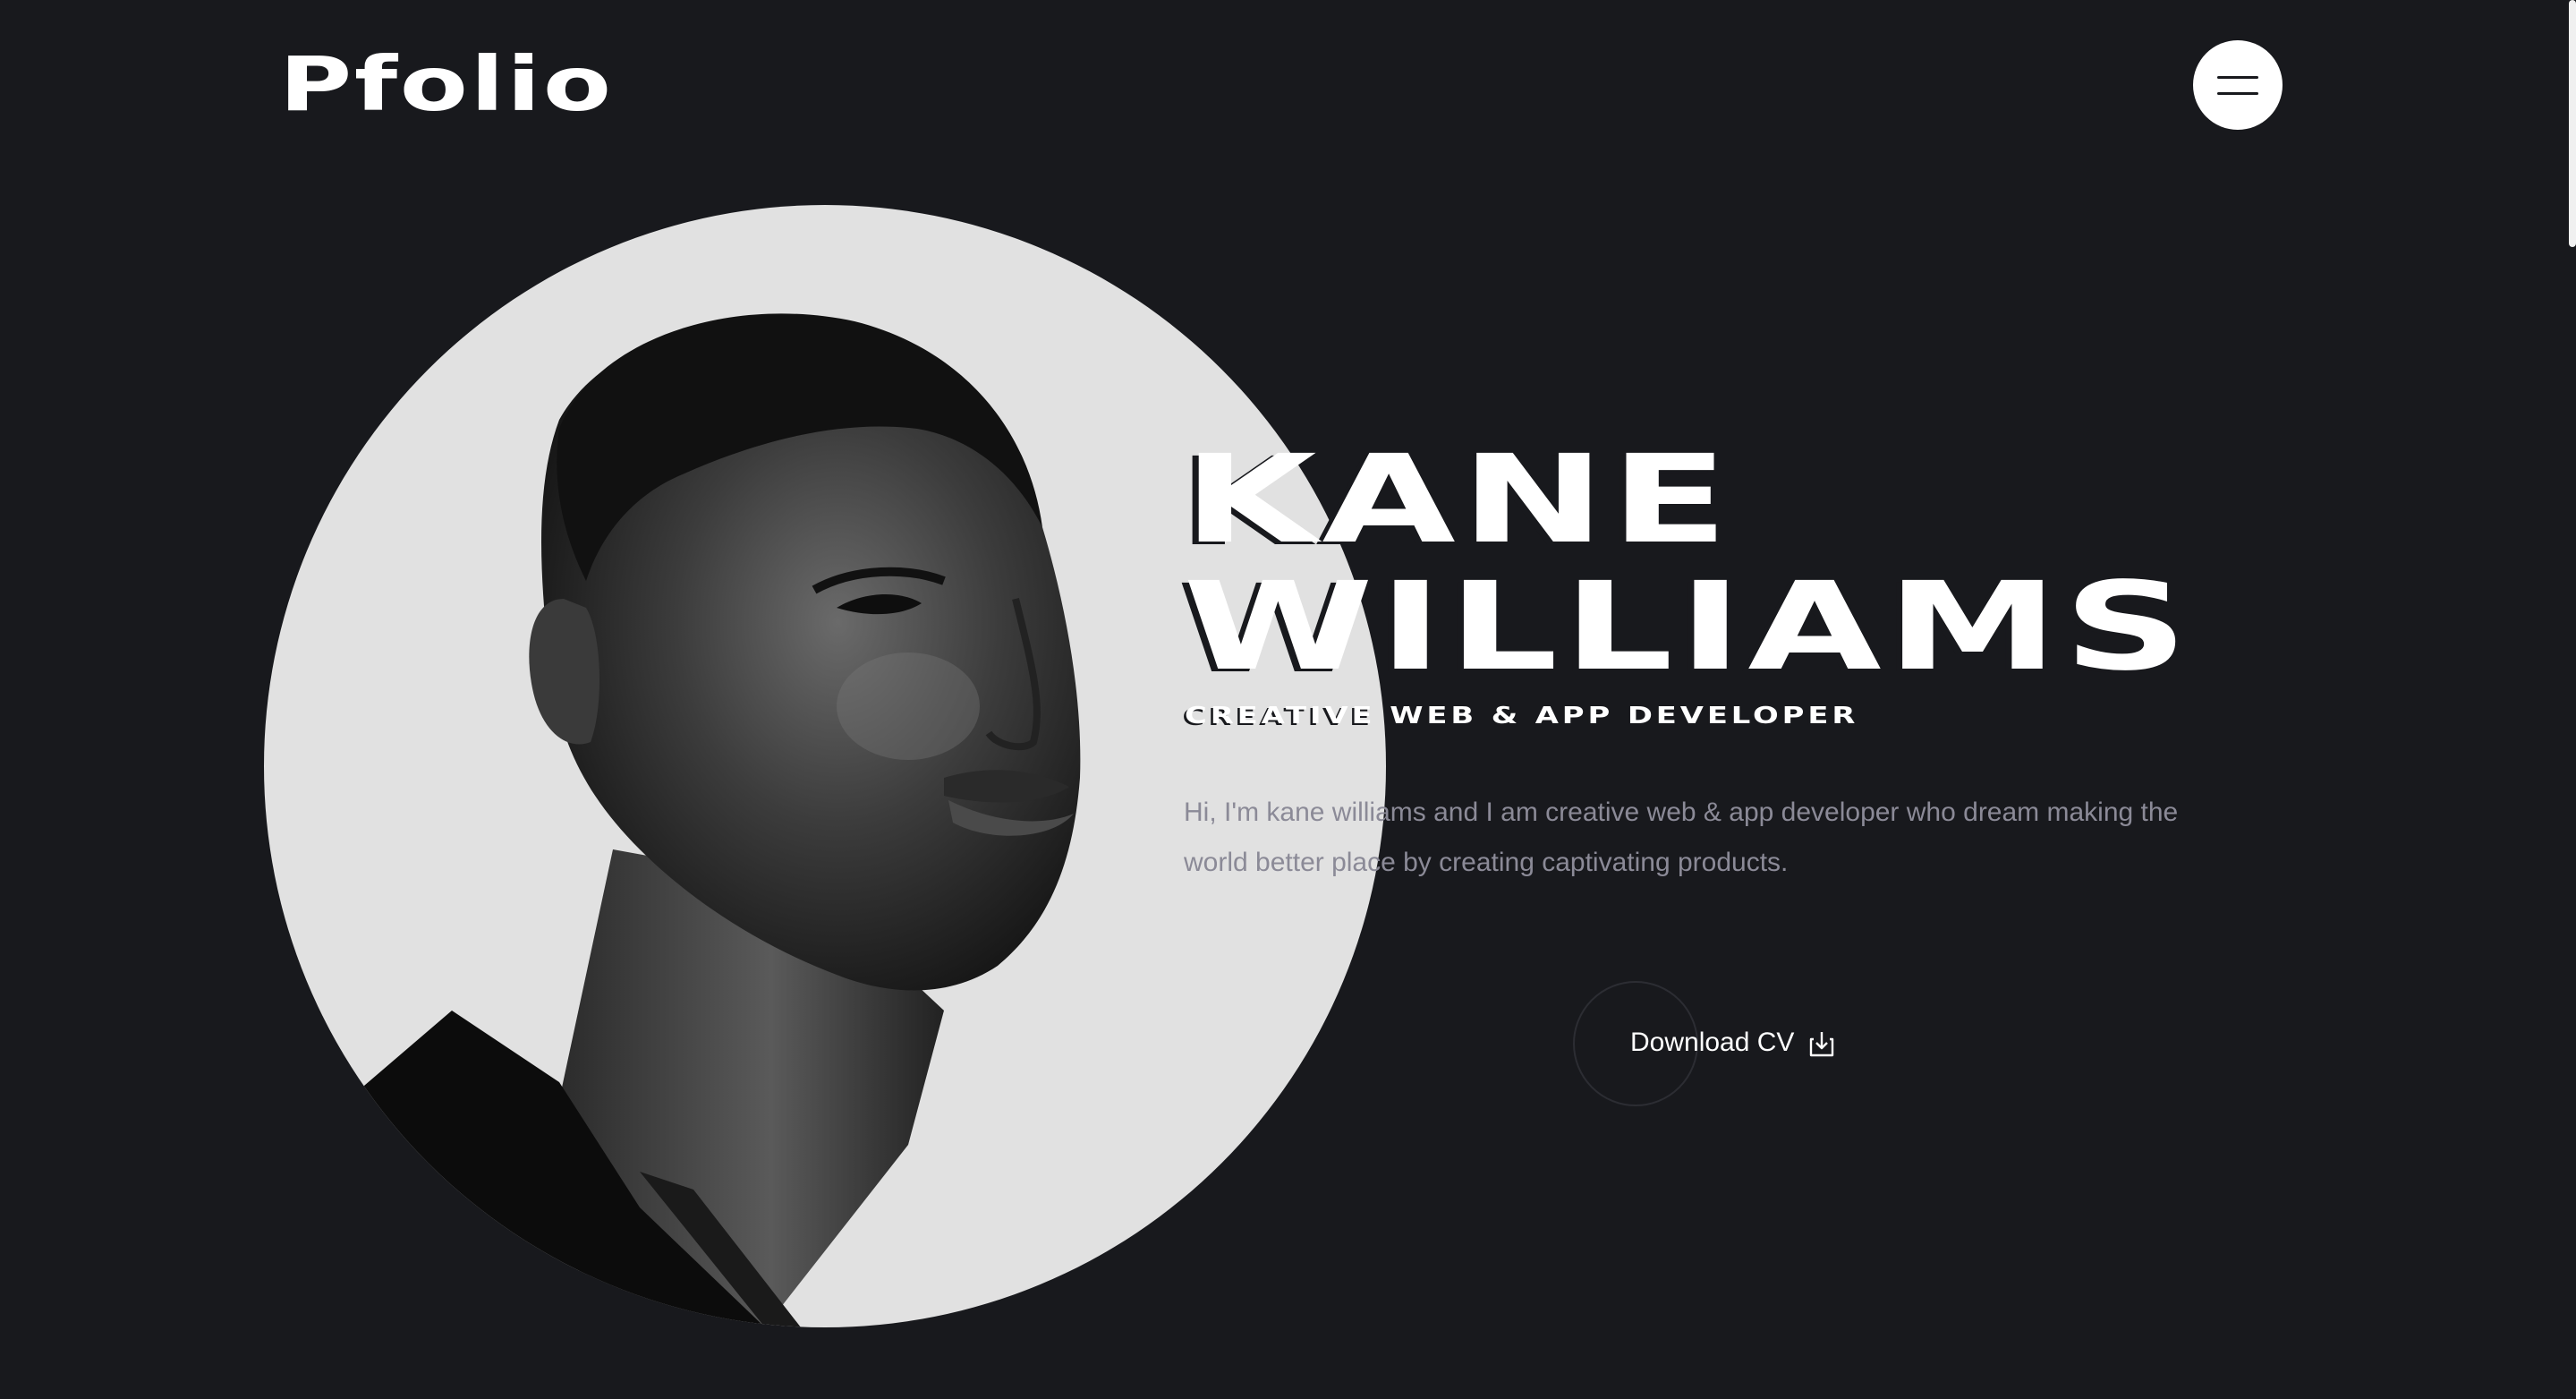 This screenshot has width=2576, height=1399. I want to click on download-cv-label: Download CV, so click(1712, 1043).